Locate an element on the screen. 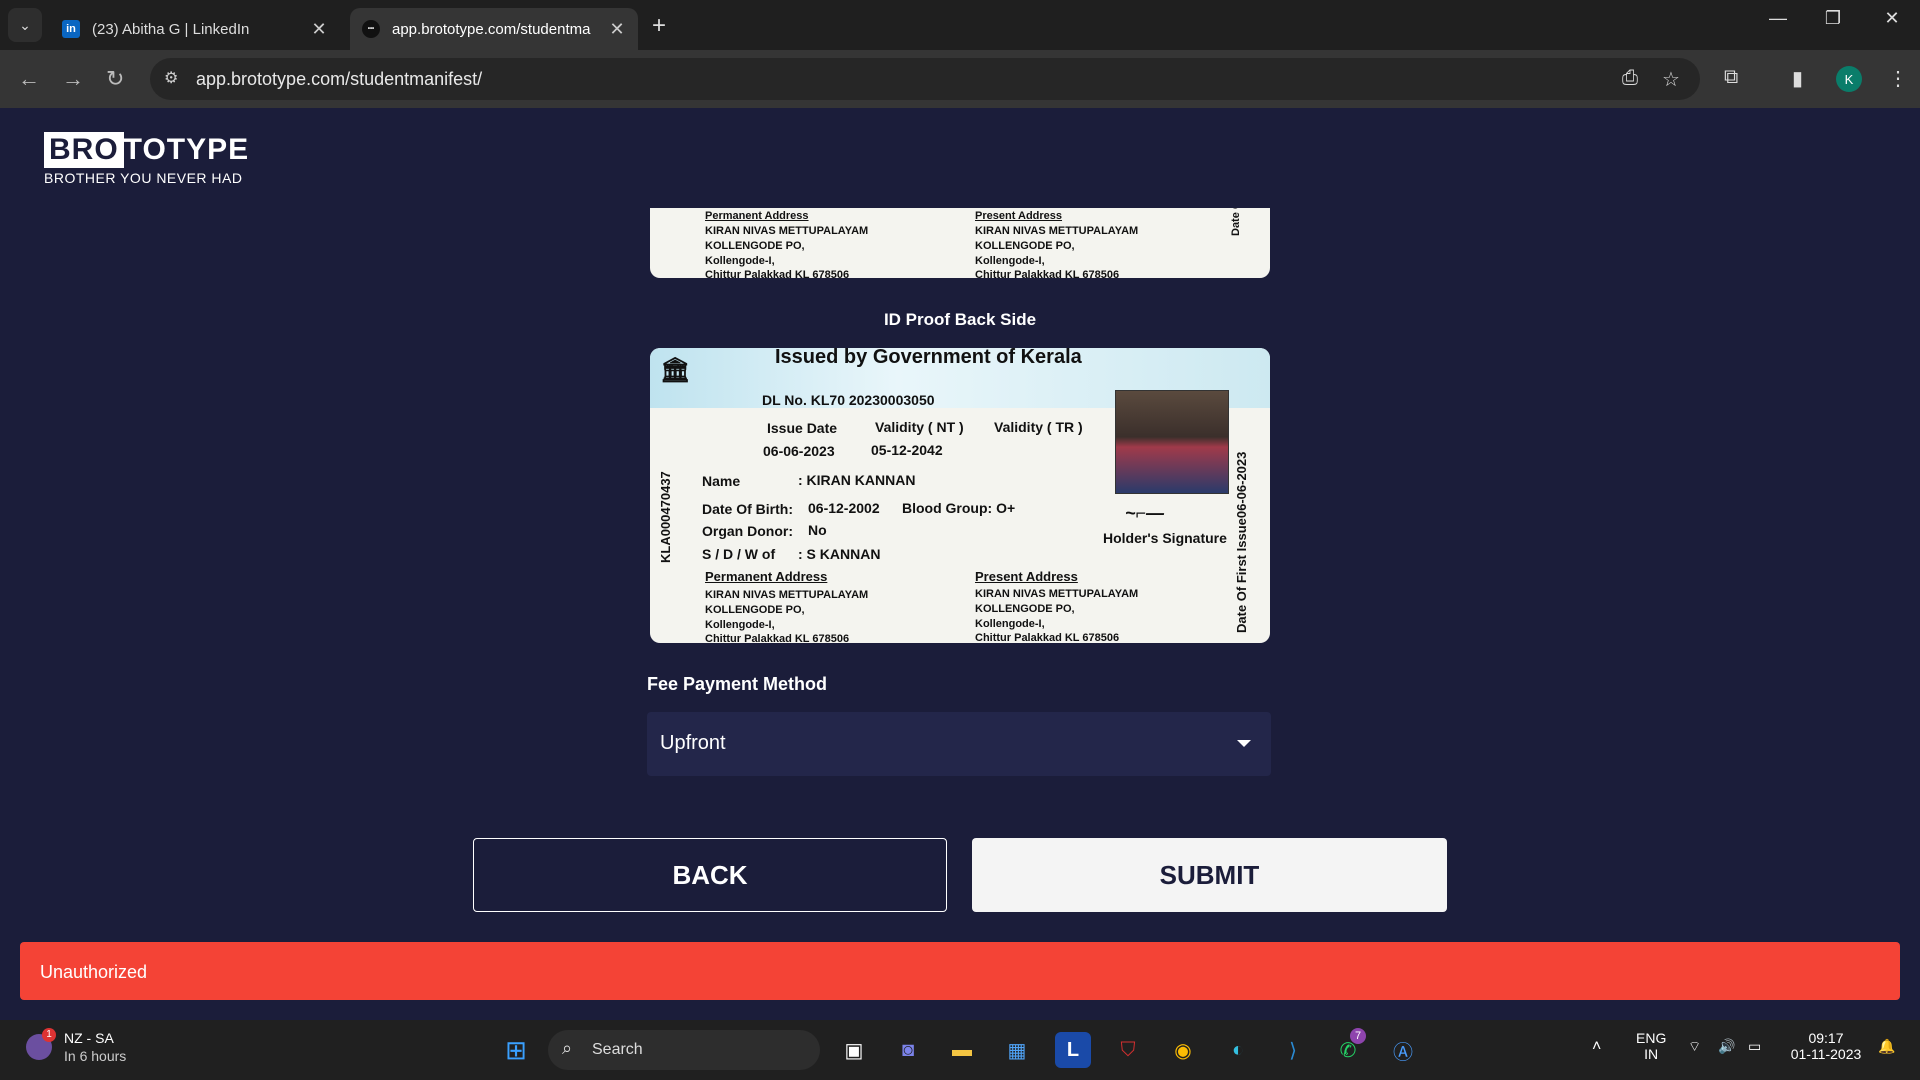 Image resolution: width=1920 pixels, height=1080 pixels. chrome-icon: ◉ is located at coordinates (1183, 1050).